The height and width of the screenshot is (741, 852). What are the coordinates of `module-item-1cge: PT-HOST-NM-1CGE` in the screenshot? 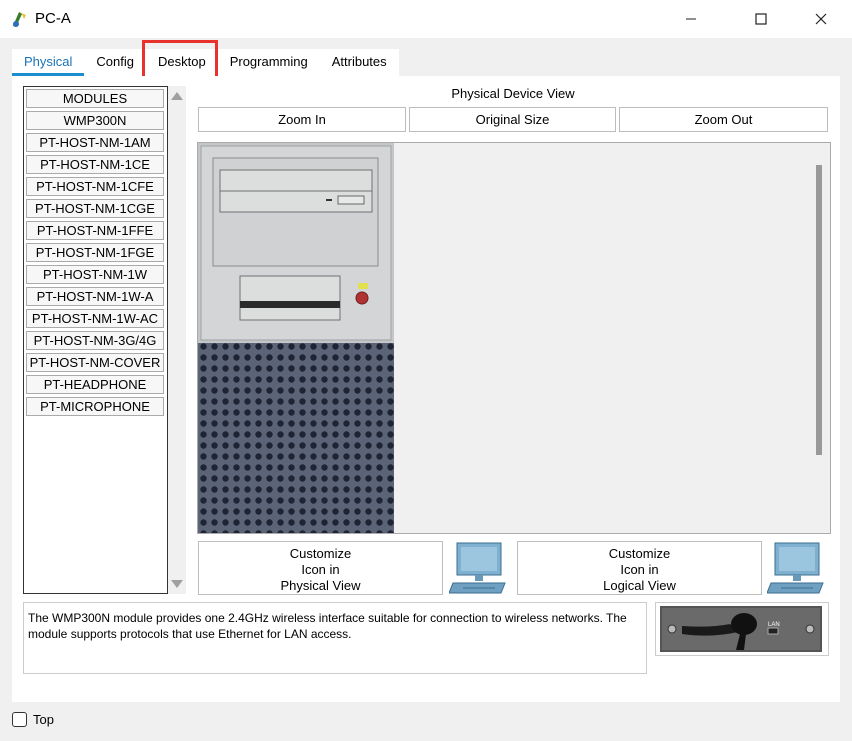 It's located at (95, 208).